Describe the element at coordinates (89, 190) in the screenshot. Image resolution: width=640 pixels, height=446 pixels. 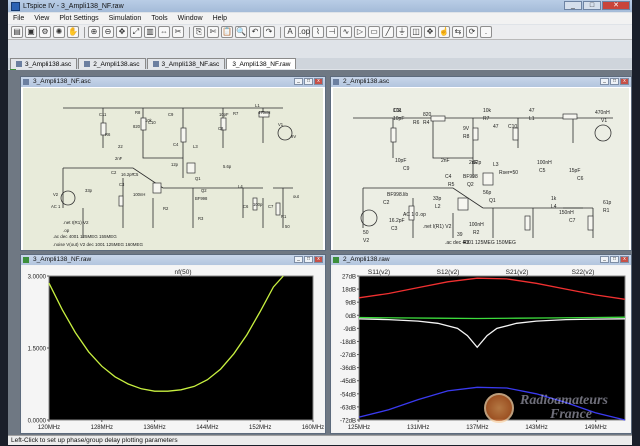
I see `component-label: 33p` at that location.